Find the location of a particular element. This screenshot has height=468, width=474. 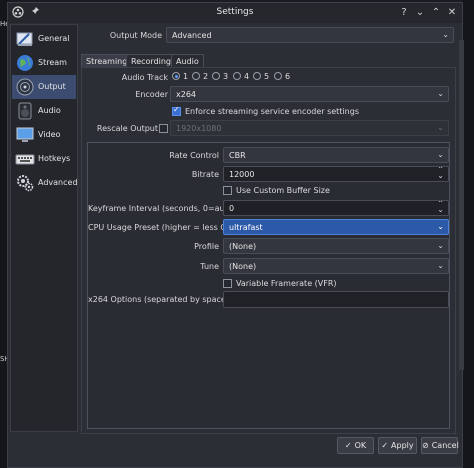

ok-button: ✓ OK is located at coordinates (355, 445).